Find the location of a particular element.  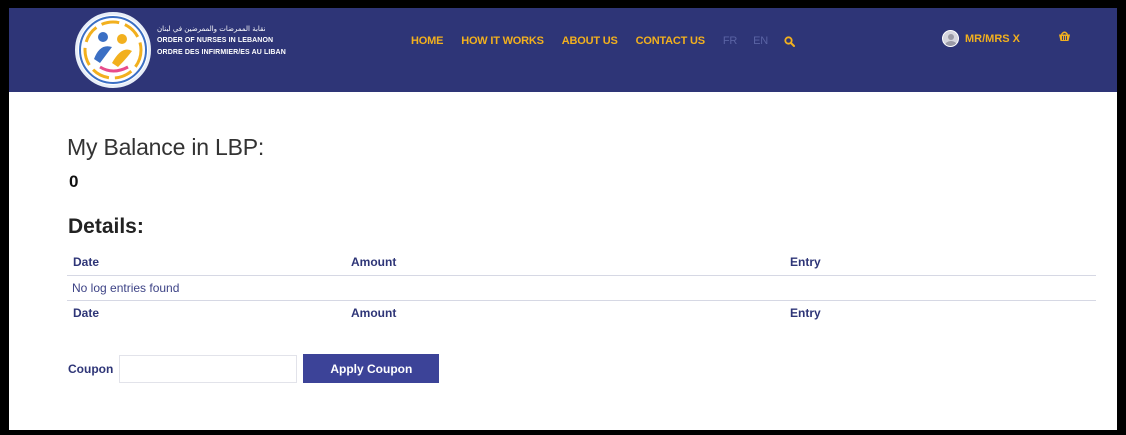

balance-value: 0 is located at coordinates (74, 181).